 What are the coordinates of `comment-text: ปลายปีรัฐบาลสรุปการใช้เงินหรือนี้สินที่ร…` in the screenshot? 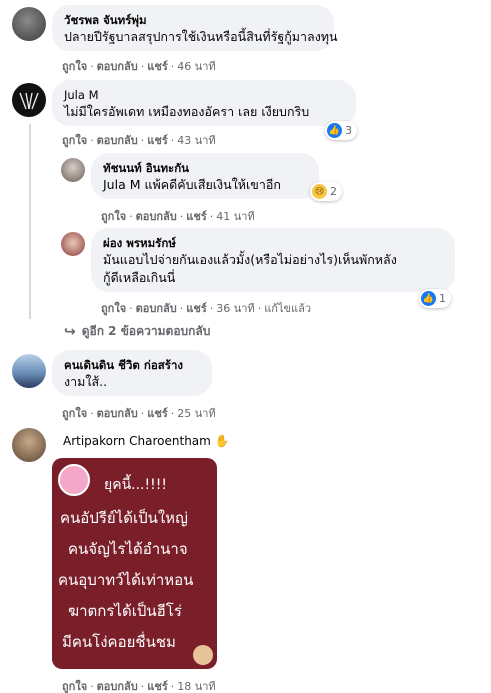 It's located at (201, 36).